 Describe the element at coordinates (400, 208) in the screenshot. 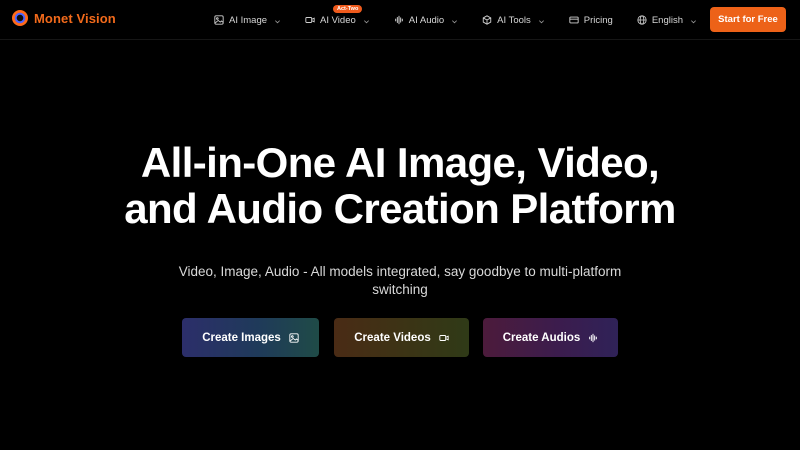

I see `hero-title-line-2: and Audio Creation Platform` at that location.